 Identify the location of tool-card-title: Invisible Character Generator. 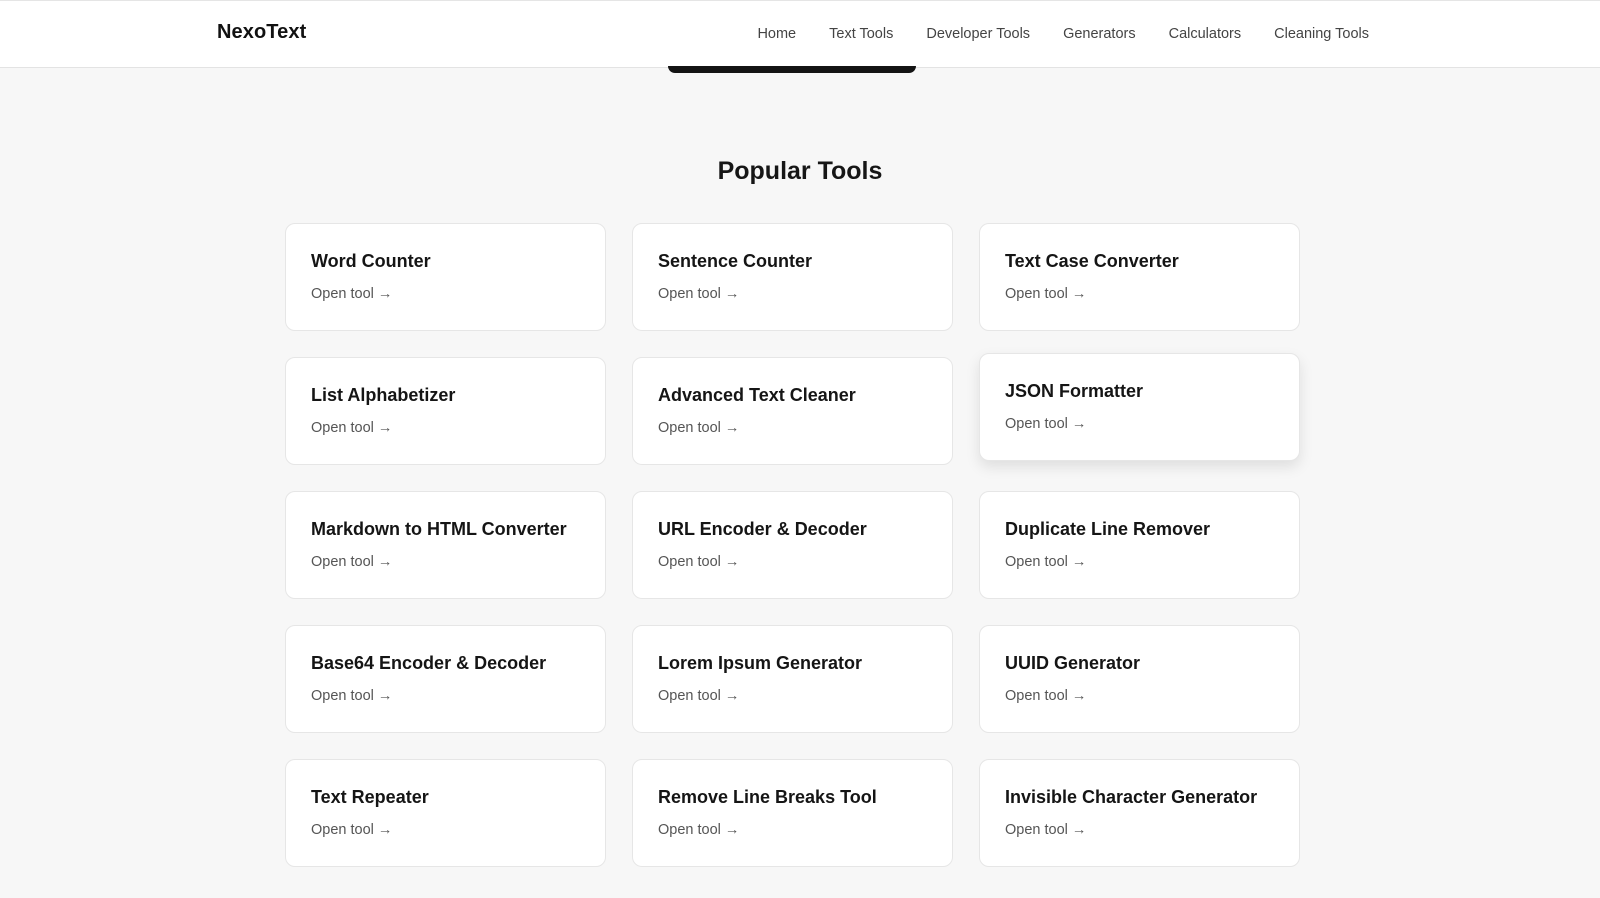
(1131, 797).